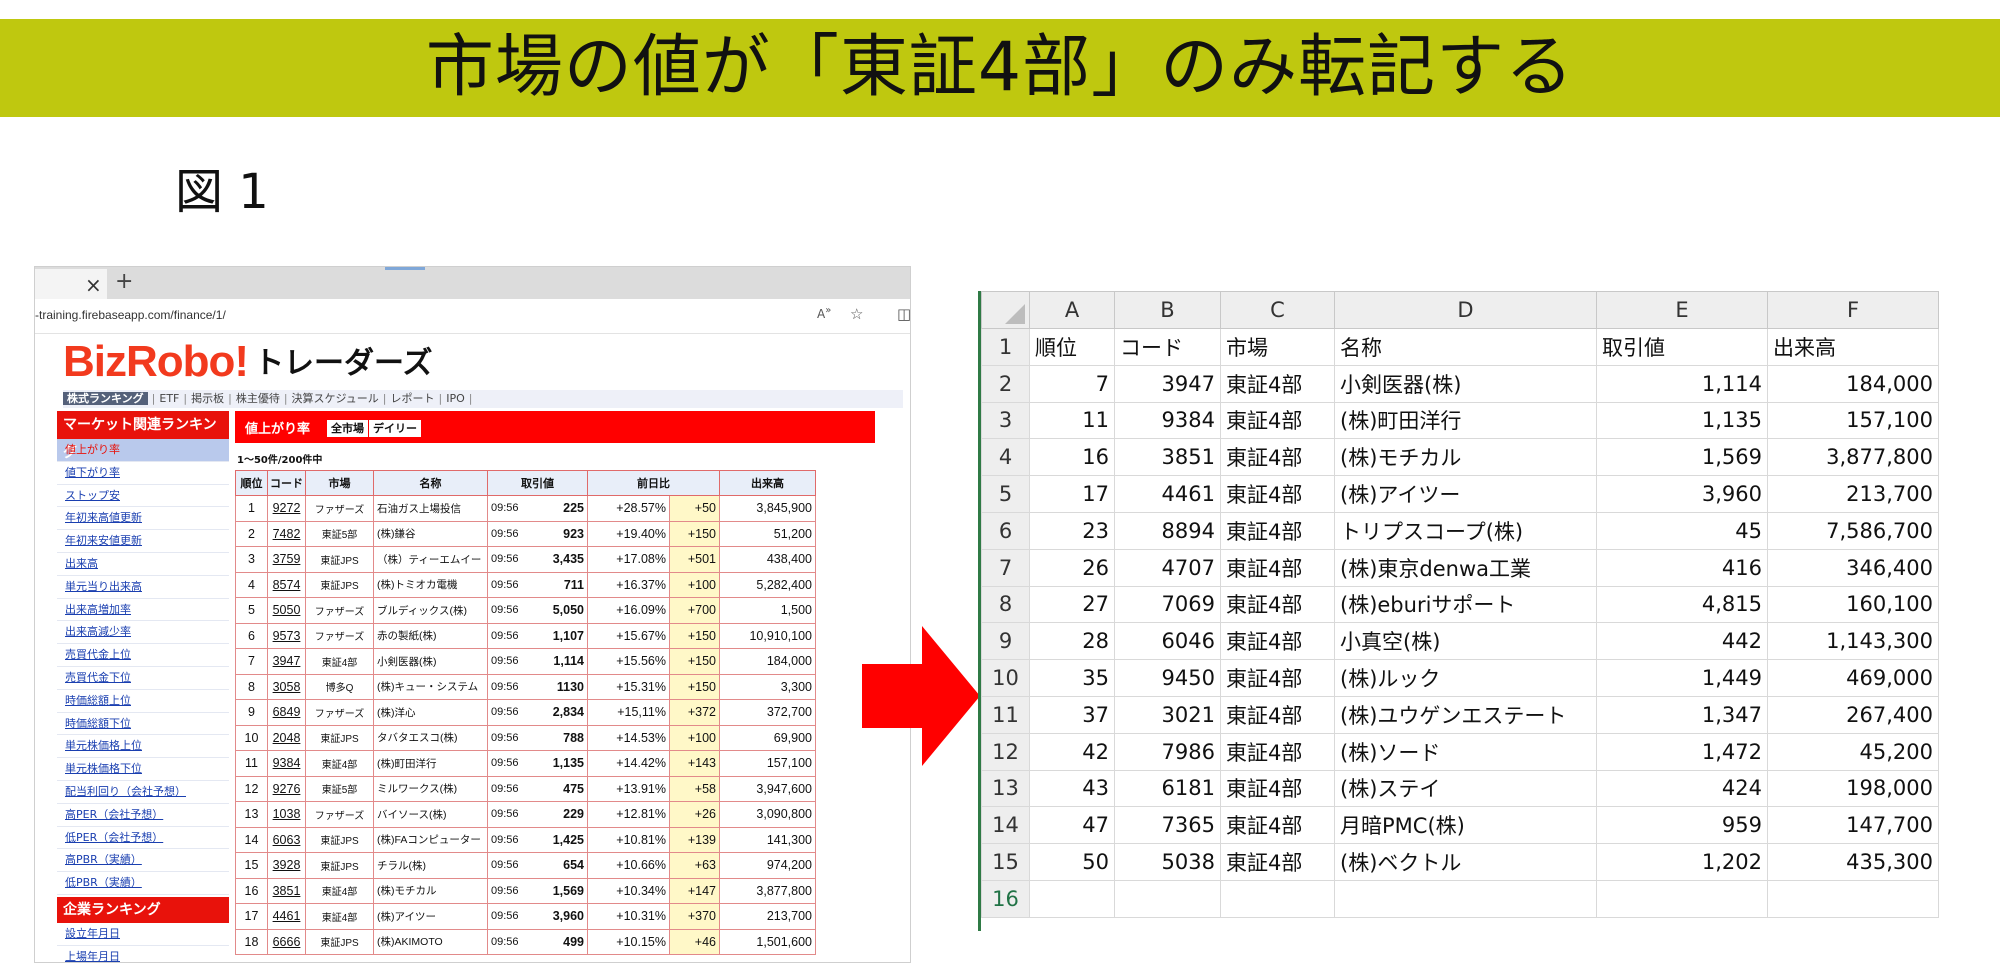 Image resolution: width=2000 pixels, height=963 pixels. I want to click on sheet-cell: (株)東京denwa工業, so click(1465, 567).